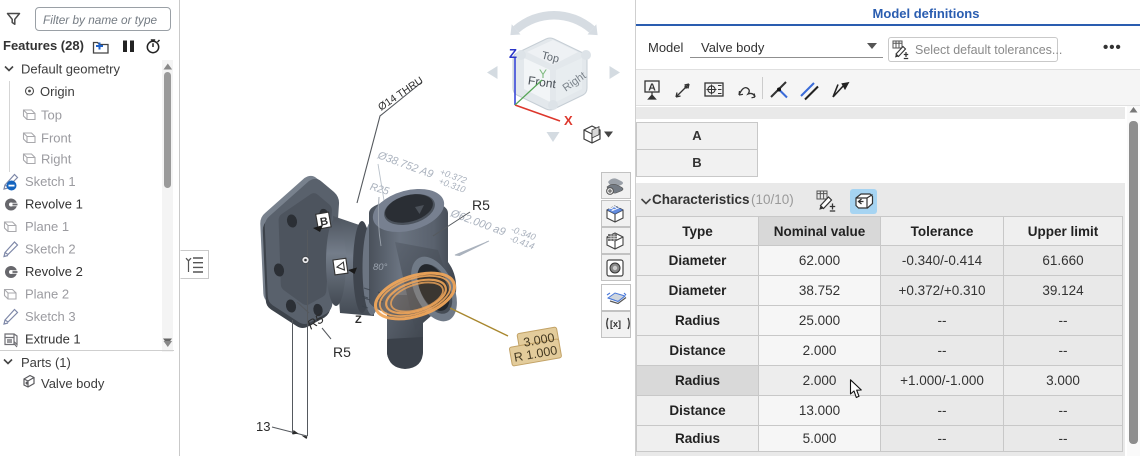  Describe the element at coordinates (50, 316) in the screenshot. I see `svg-text: Sketch 3` at that location.